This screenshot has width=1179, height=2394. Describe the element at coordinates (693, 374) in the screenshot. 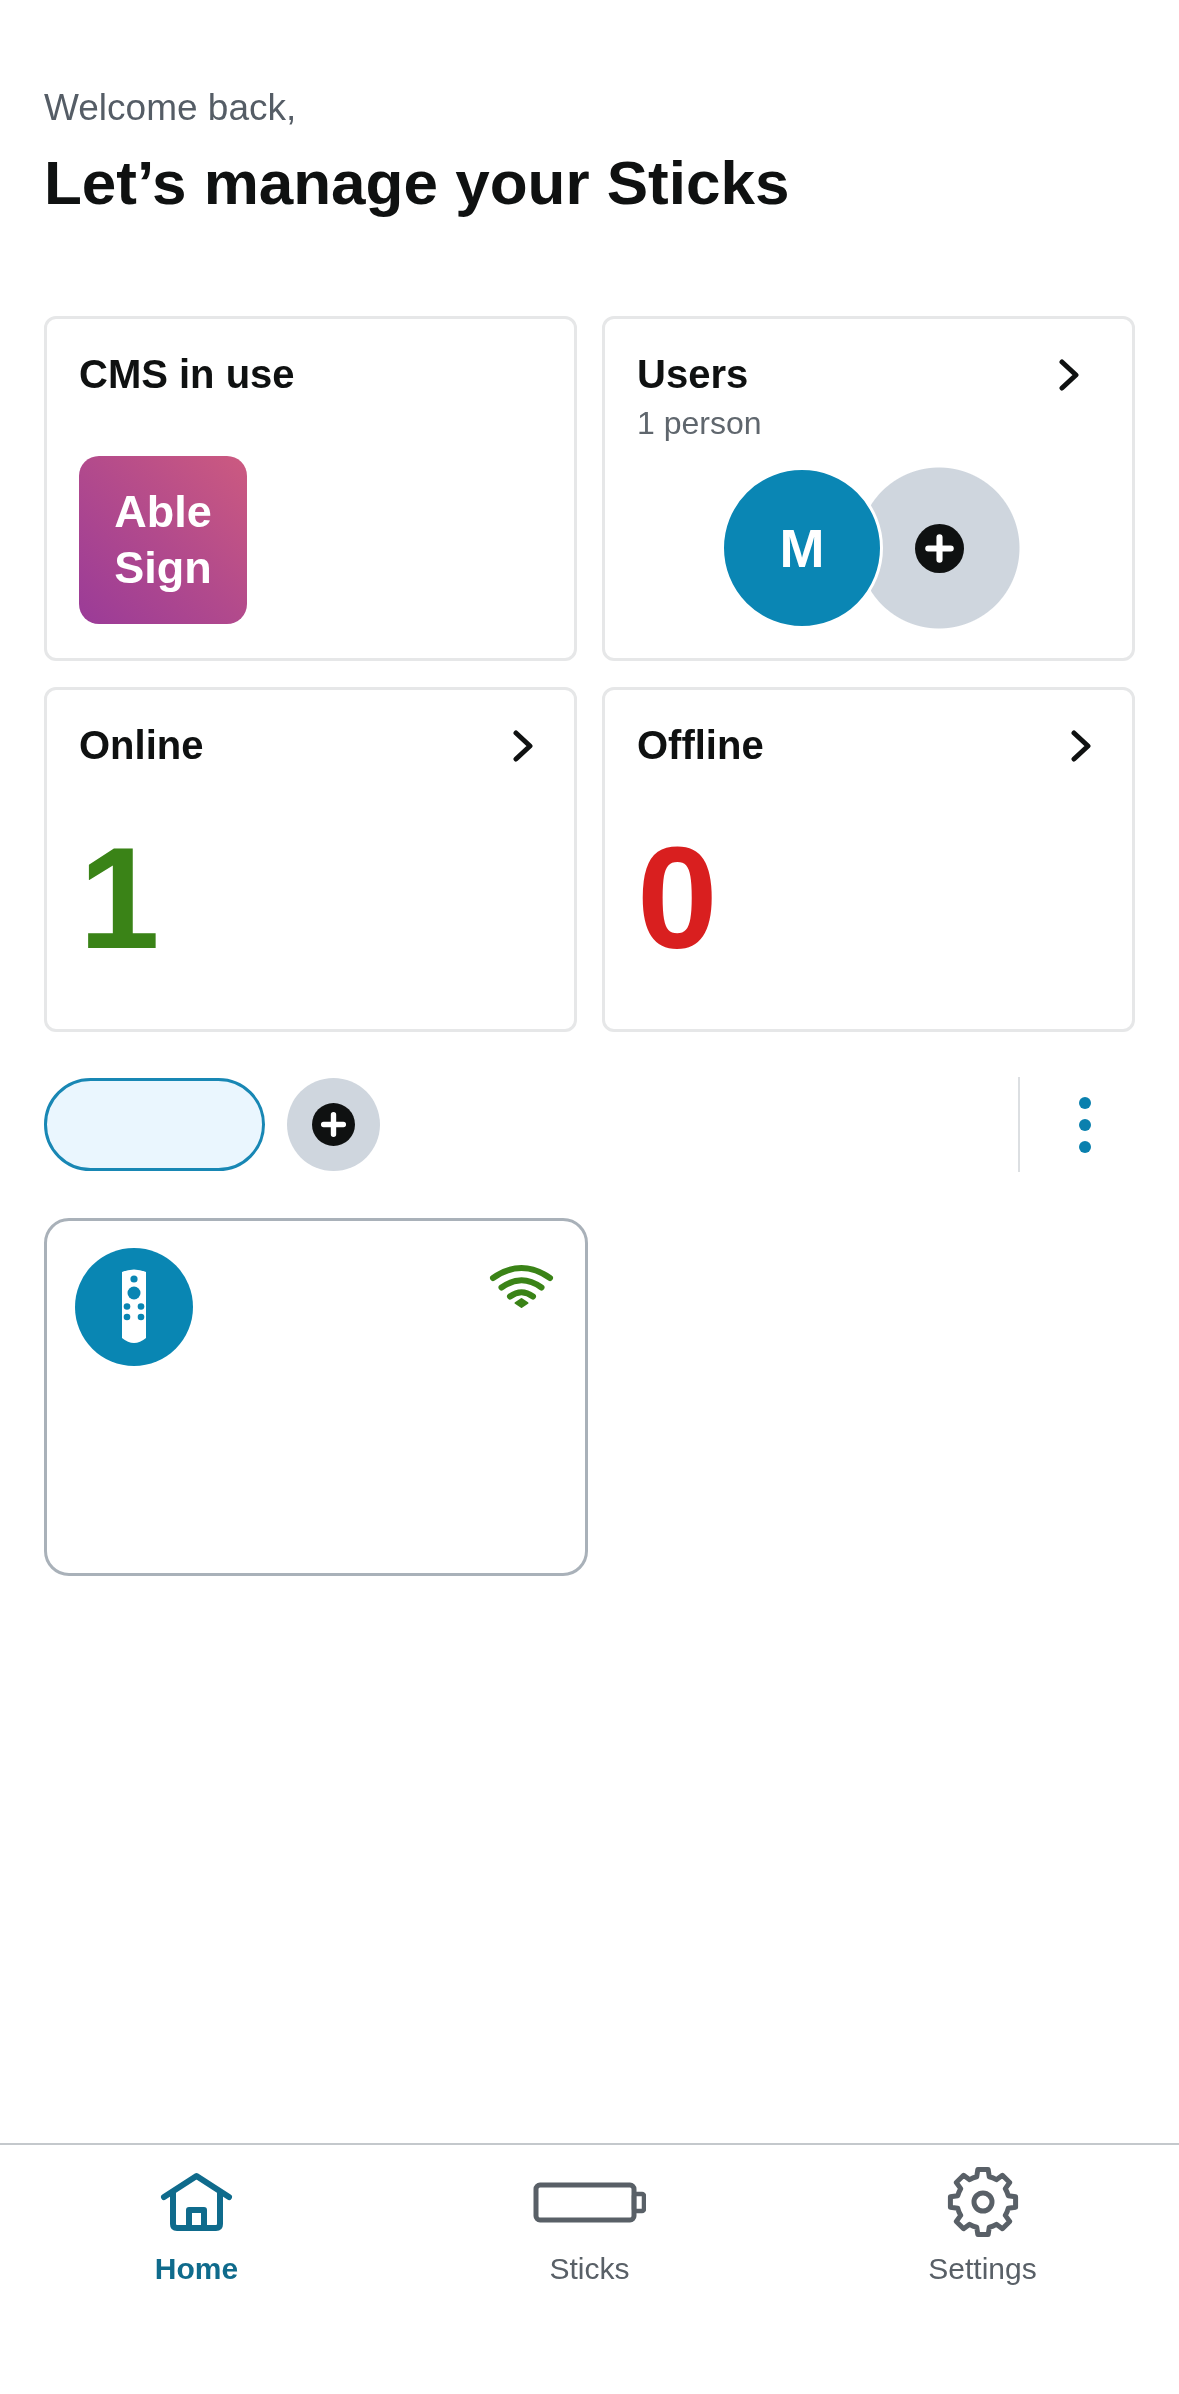

I see `card-title: Users` at that location.